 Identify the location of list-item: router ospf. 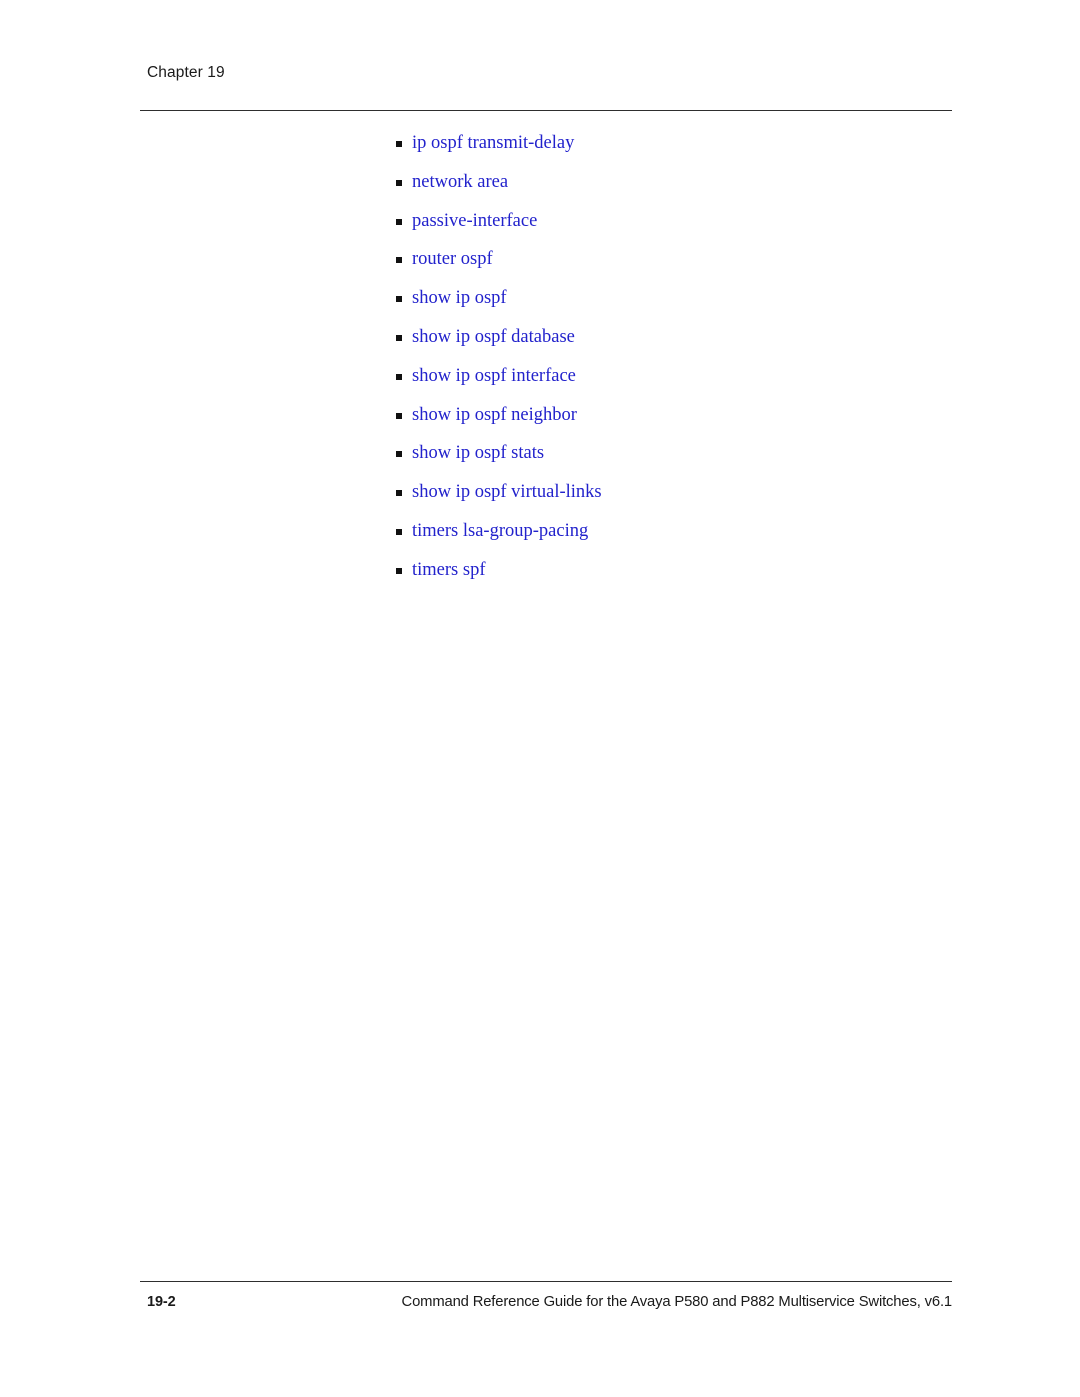
(676, 267).